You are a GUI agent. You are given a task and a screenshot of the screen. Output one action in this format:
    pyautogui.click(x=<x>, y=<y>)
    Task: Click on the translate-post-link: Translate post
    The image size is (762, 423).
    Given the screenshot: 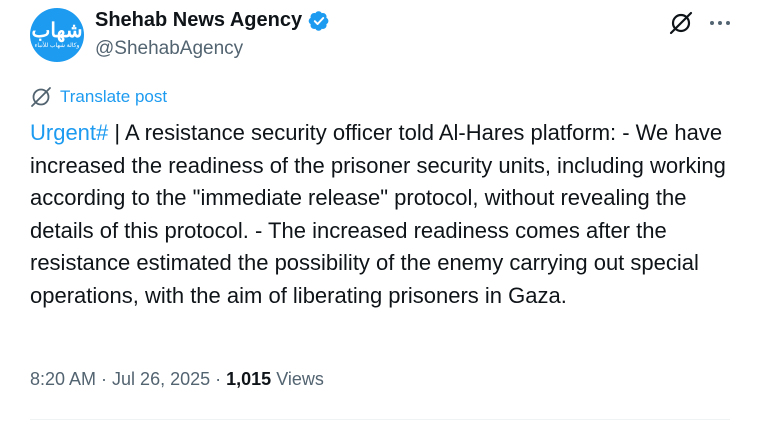 What is the action you would take?
    pyautogui.click(x=98, y=97)
    